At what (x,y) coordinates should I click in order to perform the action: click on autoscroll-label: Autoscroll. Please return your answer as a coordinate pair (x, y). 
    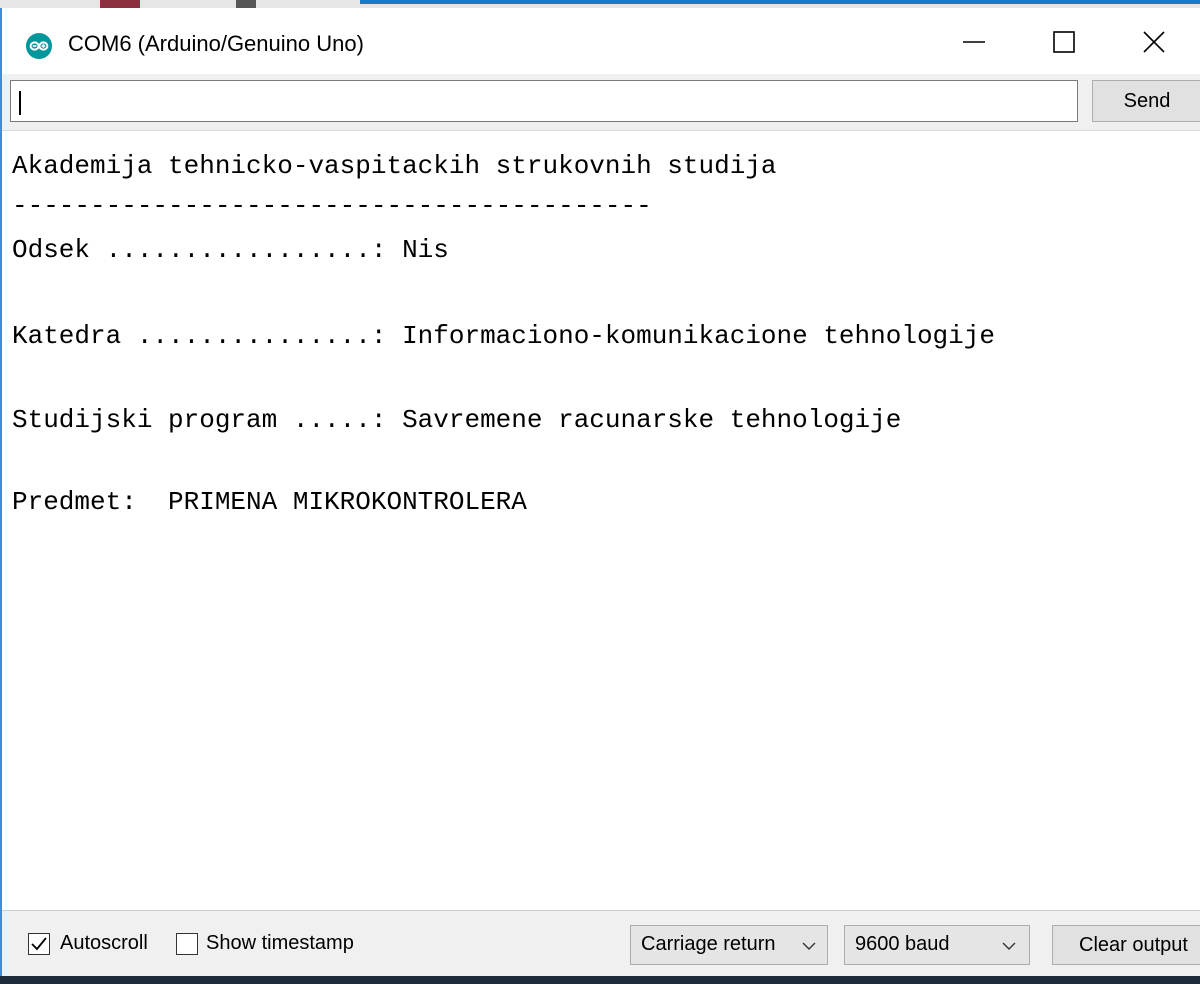
    Looking at the image, I should click on (104, 943).